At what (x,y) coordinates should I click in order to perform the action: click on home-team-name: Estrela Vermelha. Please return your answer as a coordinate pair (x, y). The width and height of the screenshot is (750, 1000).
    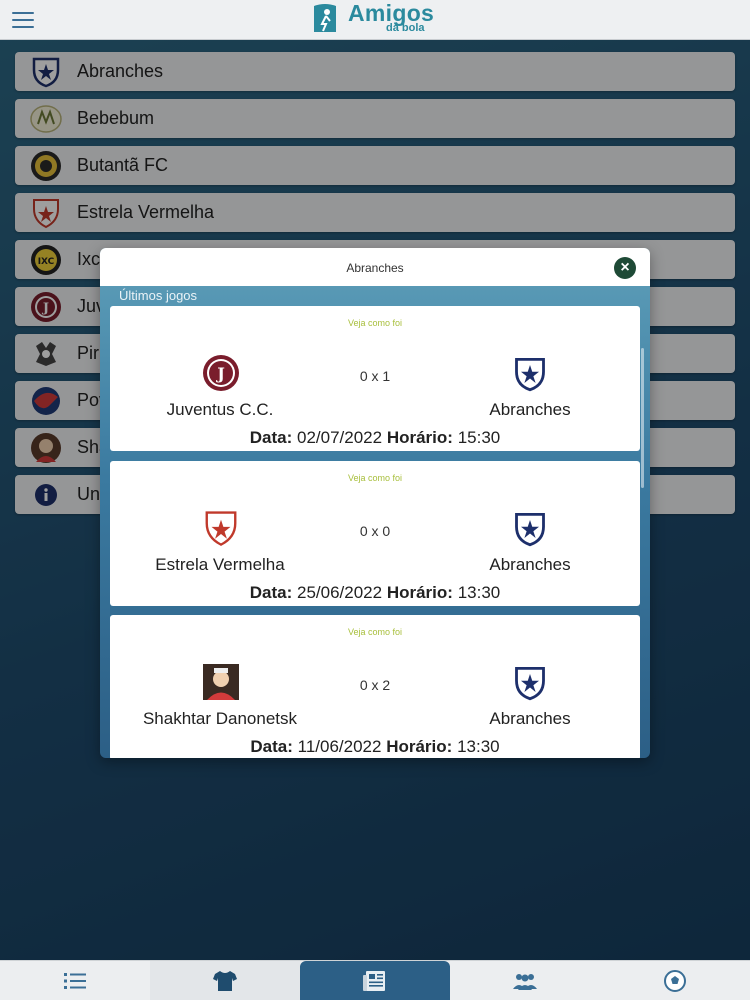
    Looking at the image, I should click on (220, 564).